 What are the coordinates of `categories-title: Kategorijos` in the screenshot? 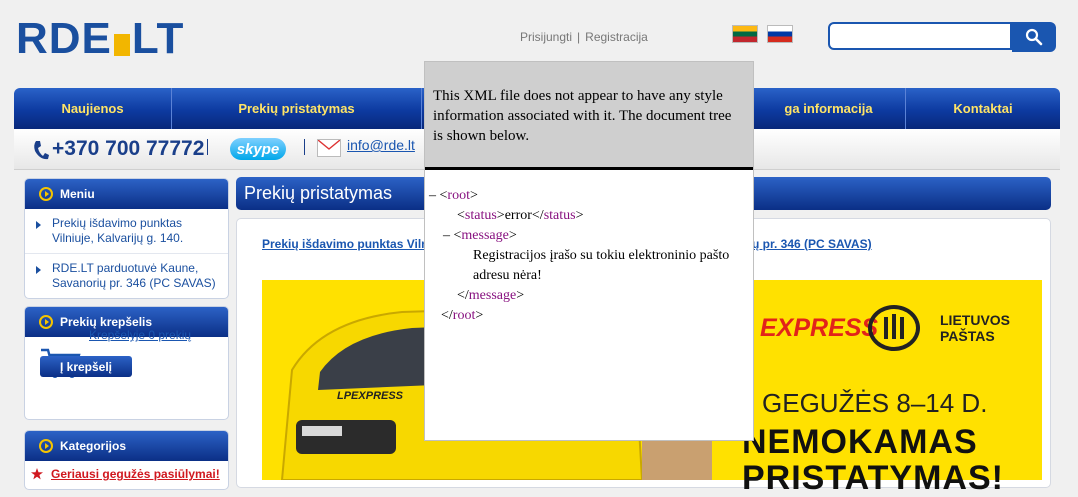 It's located at (93, 446).